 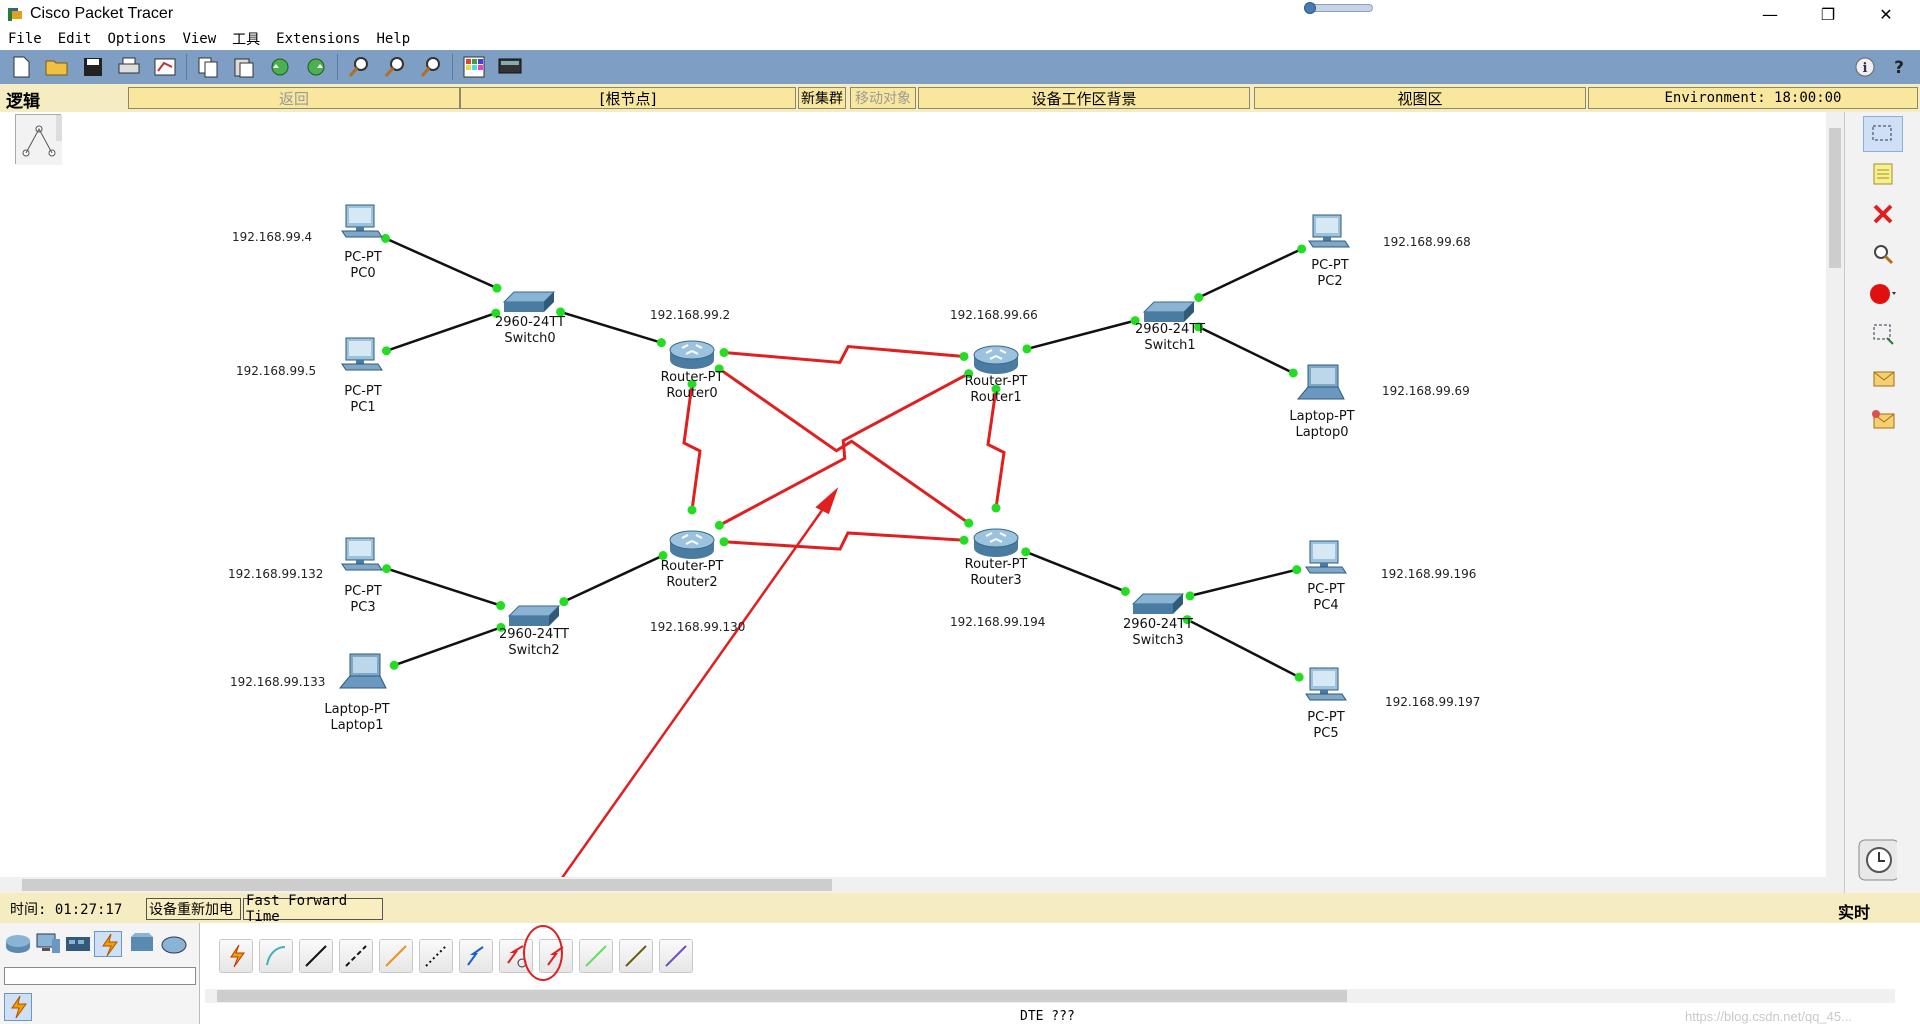 I want to click on new-cluster-button: 新集群, so click(x=822, y=98).